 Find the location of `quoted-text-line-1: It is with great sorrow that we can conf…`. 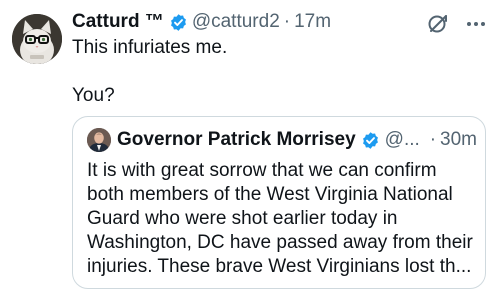

quoted-text-line-1: It is with great sorrow that we can conf… is located at coordinates (262, 170).